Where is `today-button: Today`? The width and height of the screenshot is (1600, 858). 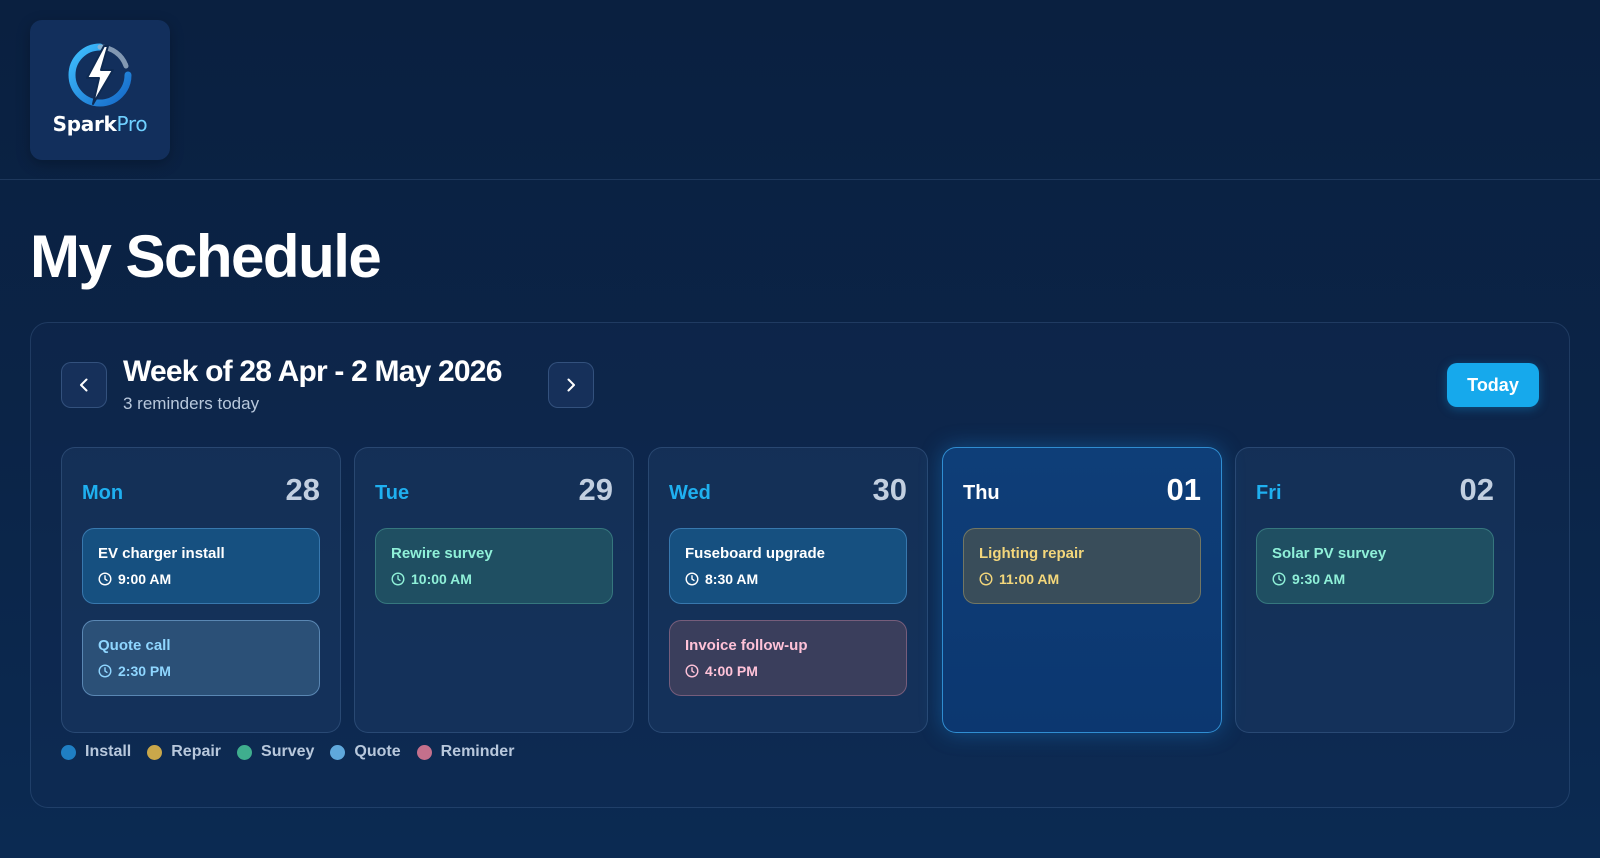 today-button: Today is located at coordinates (1493, 385).